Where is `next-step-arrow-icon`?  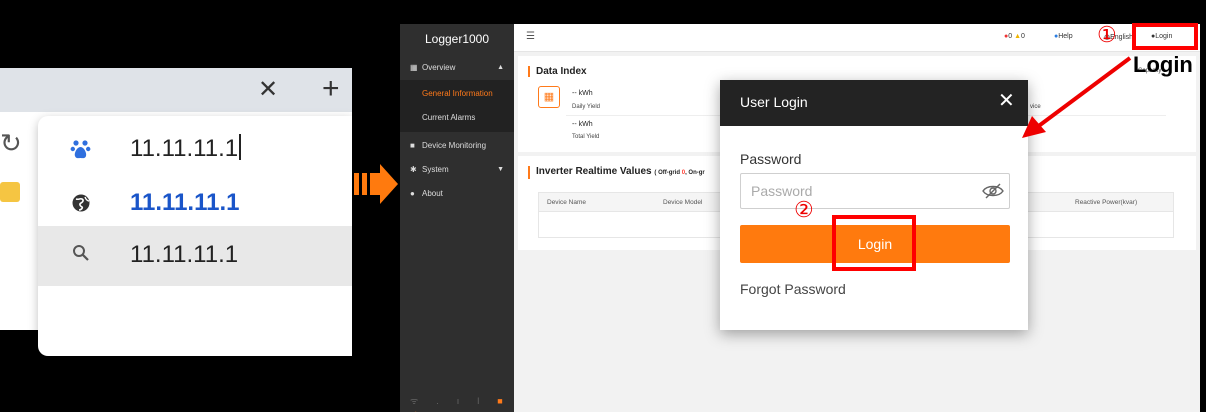
next-step-arrow-icon is located at coordinates (376, 184).